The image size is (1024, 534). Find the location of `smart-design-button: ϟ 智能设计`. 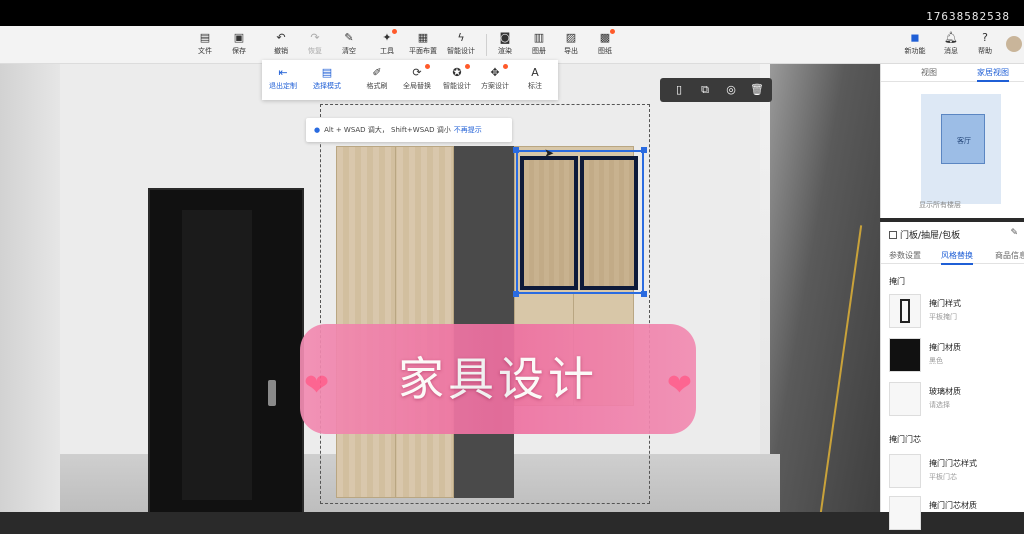

smart-design-button: ϟ 智能设计 is located at coordinates (461, 43).